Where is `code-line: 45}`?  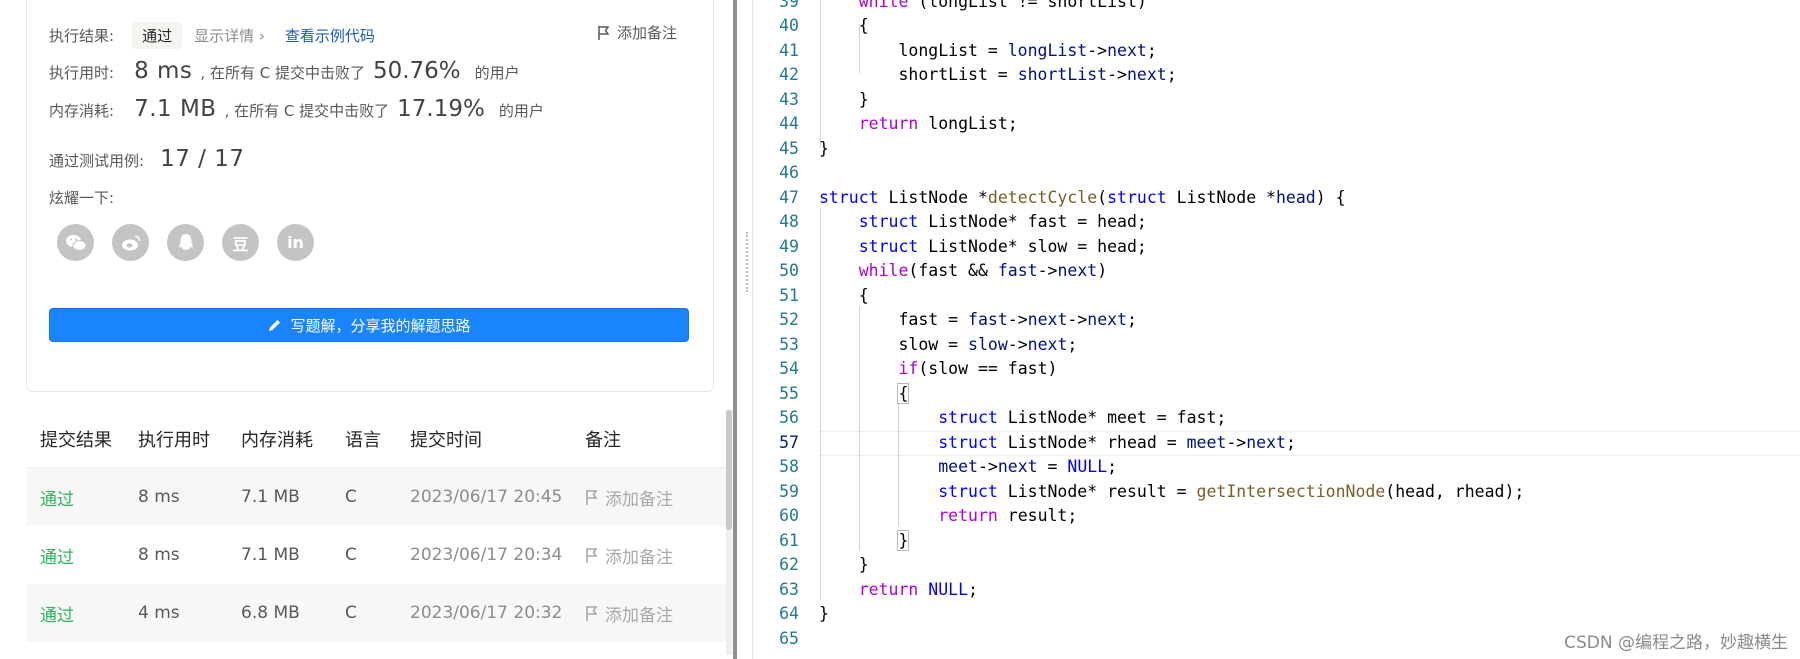 code-line: 45} is located at coordinates (804, 148).